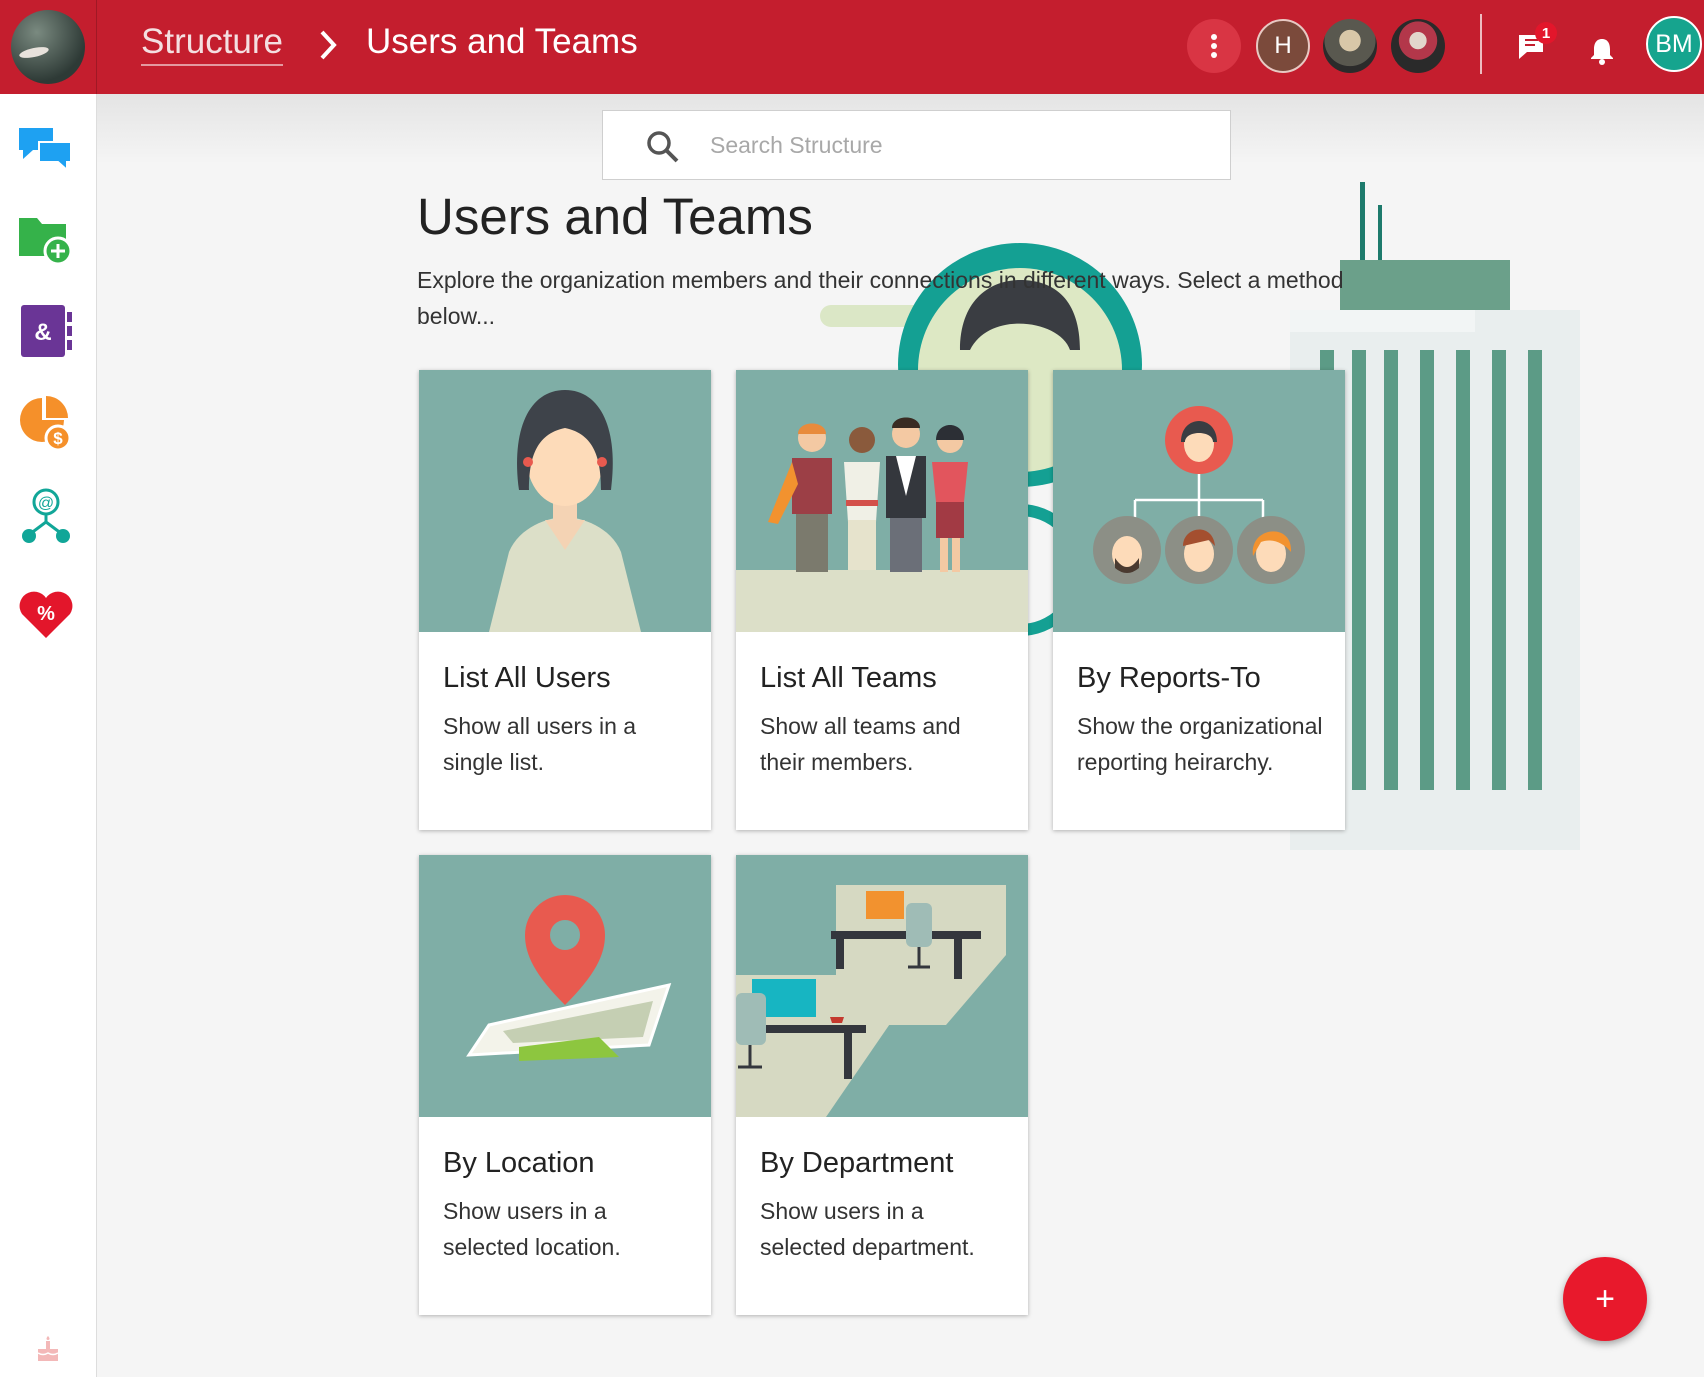 The image size is (1704, 1377). What do you see at coordinates (212, 44) in the screenshot?
I see `breadcrumb-structure-link: Structure` at bounding box center [212, 44].